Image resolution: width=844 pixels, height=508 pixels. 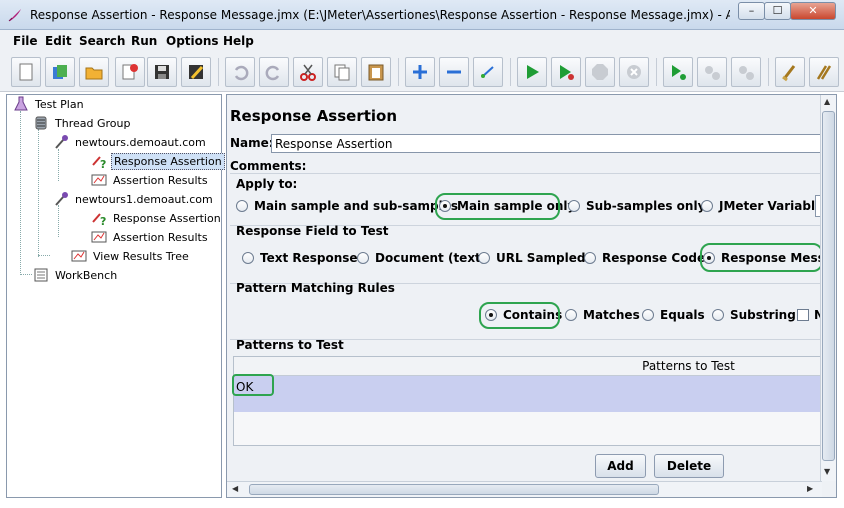 What do you see at coordinates (528, 394) in the screenshot?
I see `table-row: OK` at bounding box center [528, 394].